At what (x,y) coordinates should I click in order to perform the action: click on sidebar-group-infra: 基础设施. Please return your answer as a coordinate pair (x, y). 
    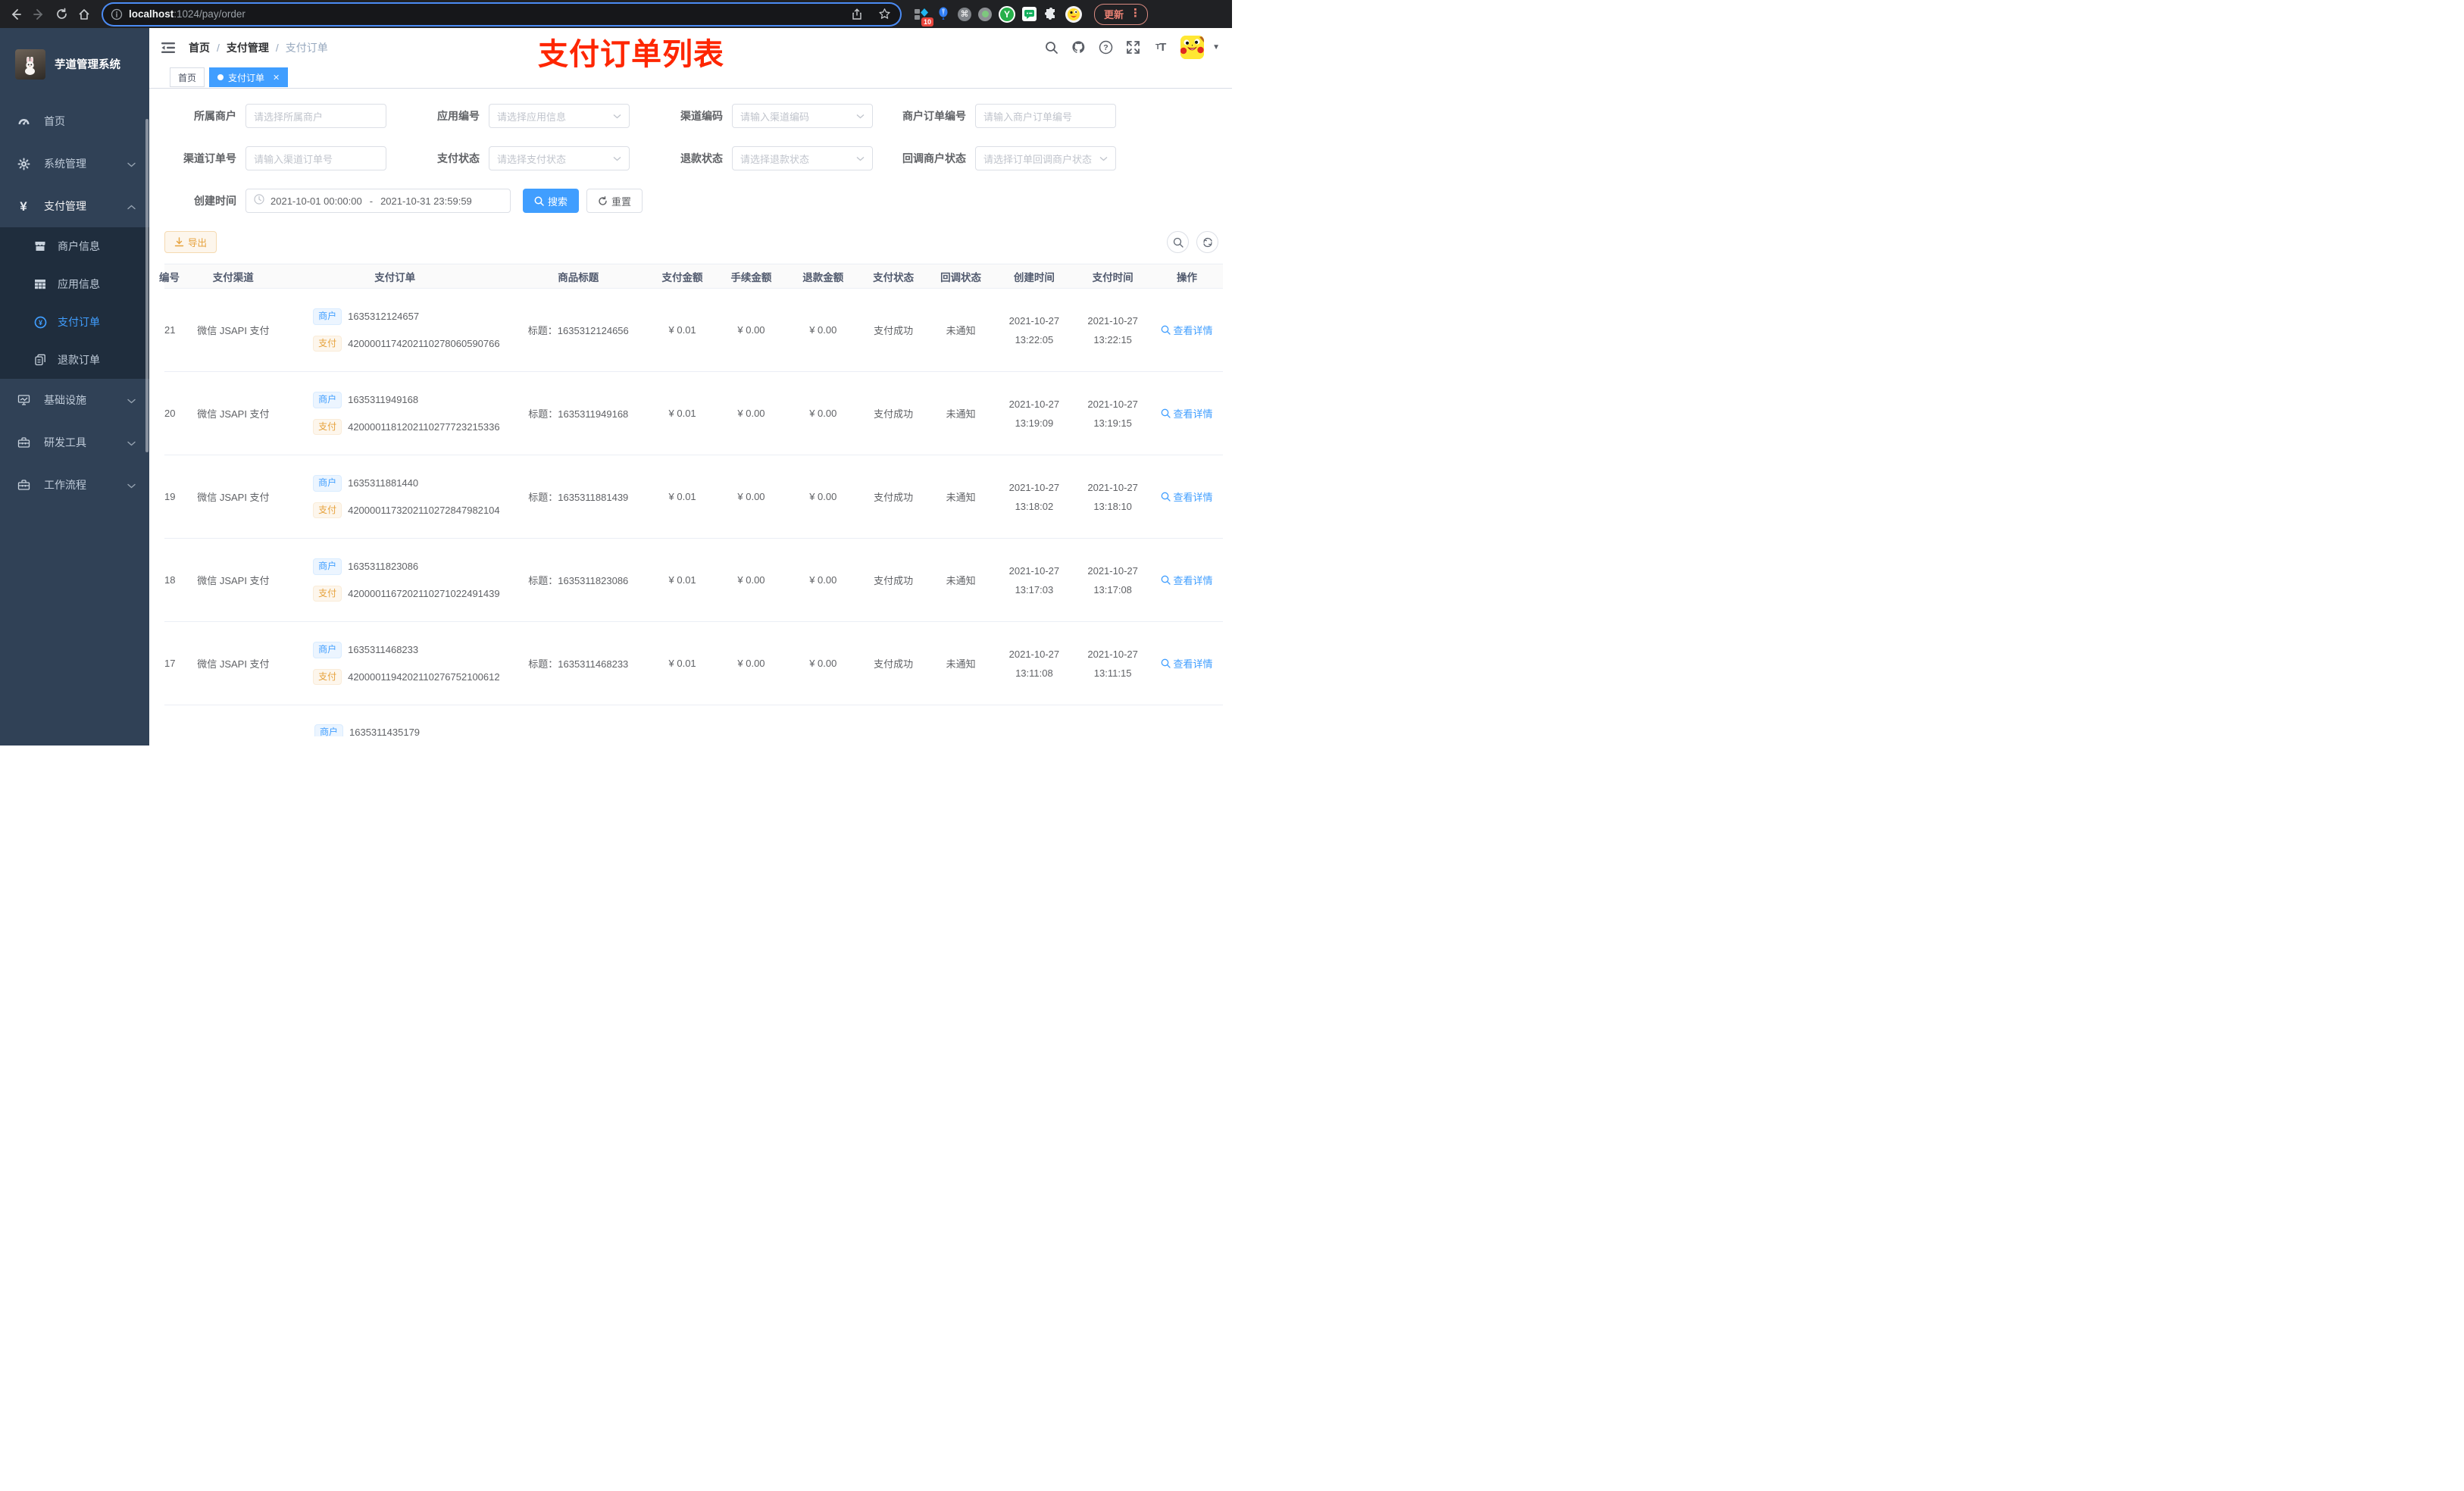
    Looking at the image, I should click on (74, 400).